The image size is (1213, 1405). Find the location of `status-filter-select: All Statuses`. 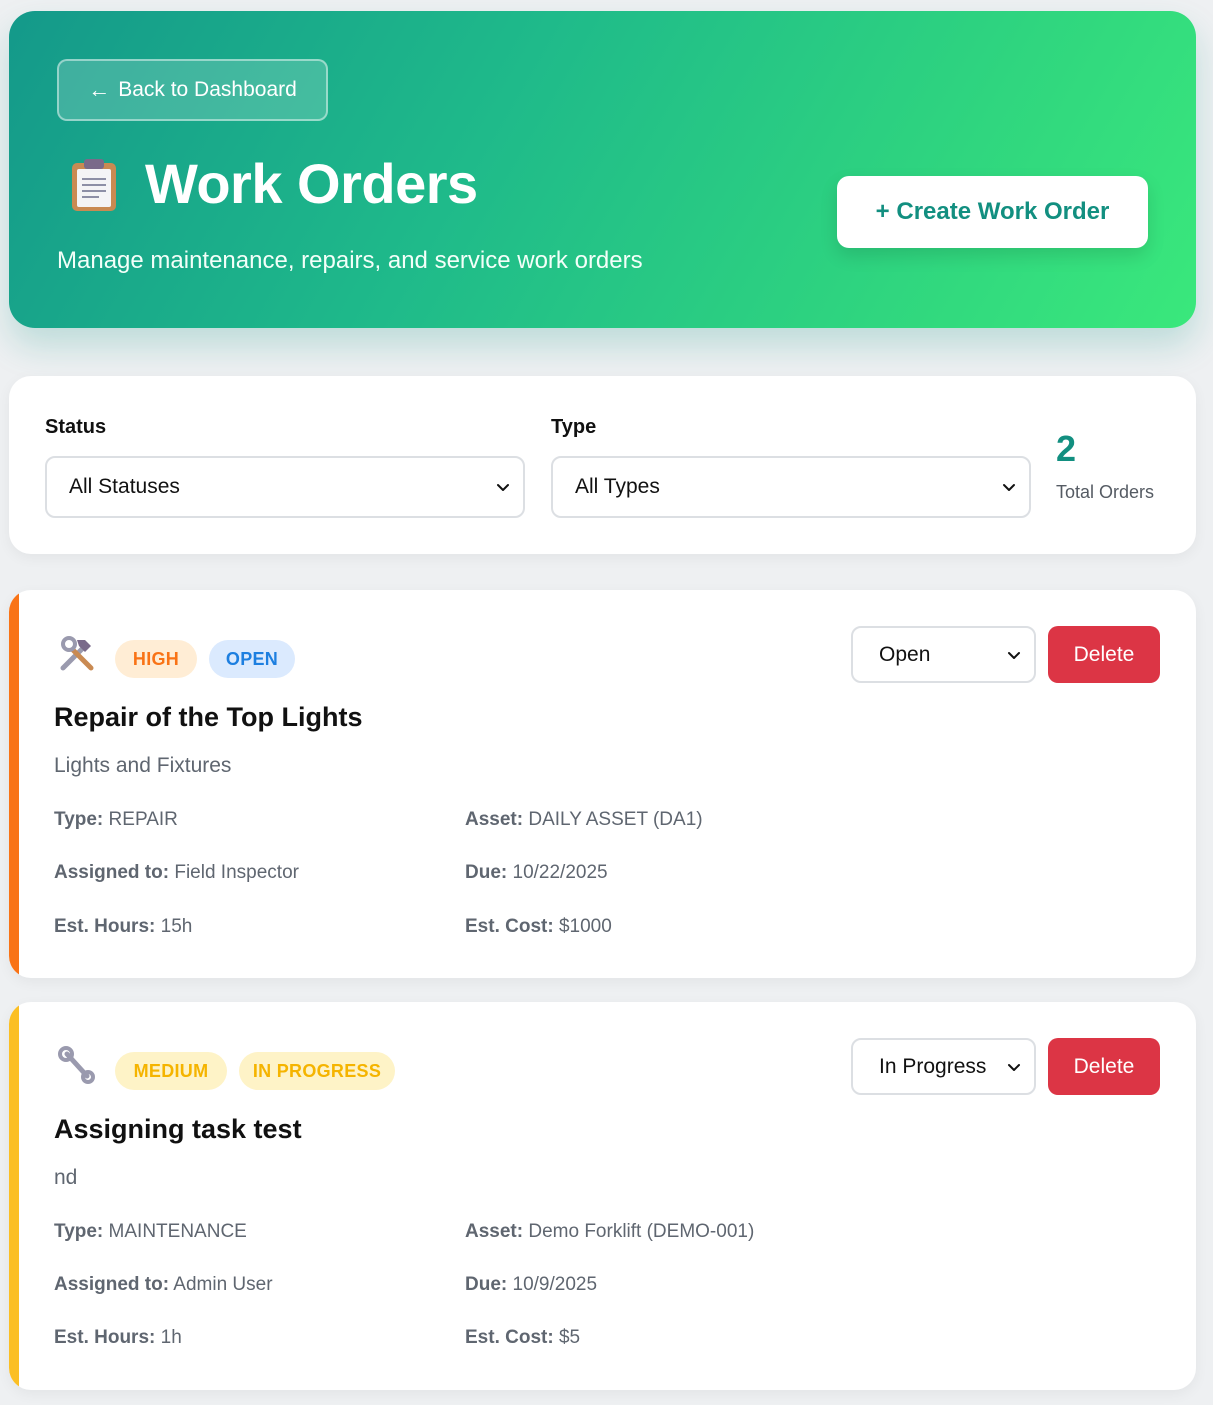

status-filter-select: All Statuses is located at coordinates (285, 487).